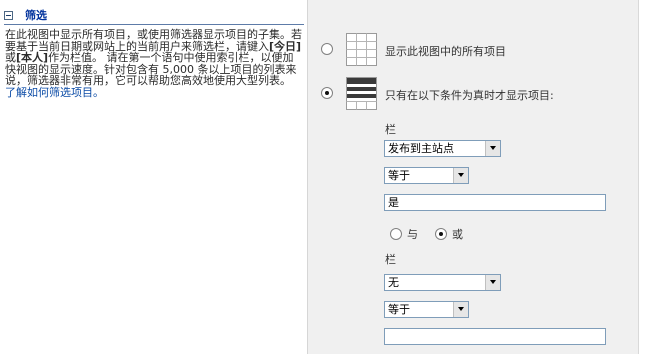 The image size is (647, 354). What do you see at coordinates (154, 24) in the screenshot?
I see `section-divider` at bounding box center [154, 24].